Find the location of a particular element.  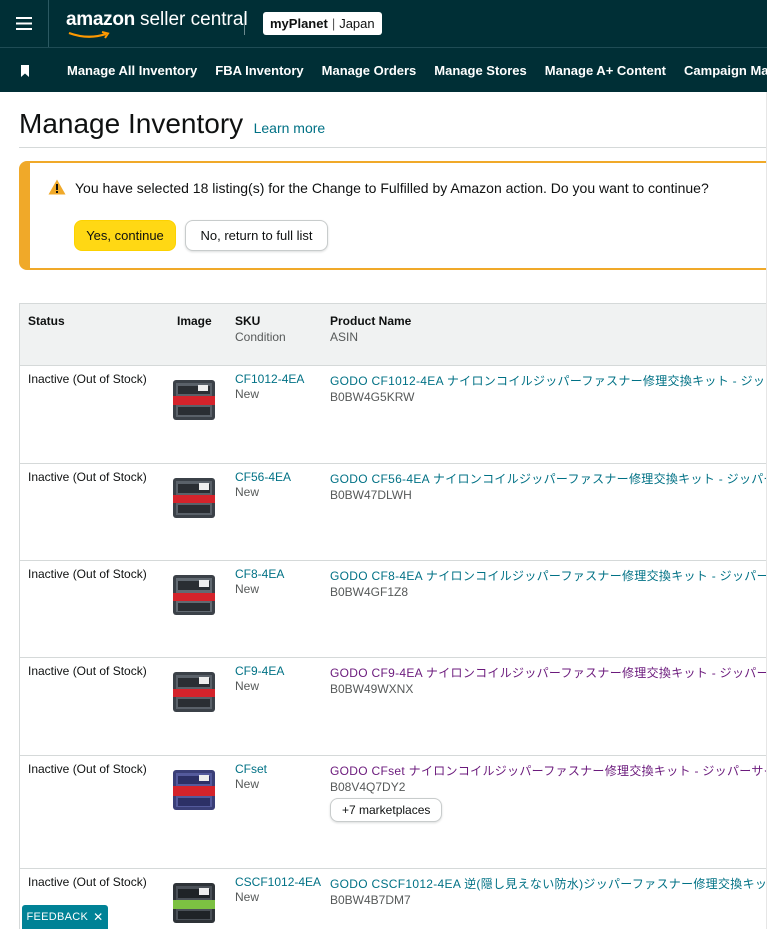

logo-word: amazon is located at coordinates (100, 19).